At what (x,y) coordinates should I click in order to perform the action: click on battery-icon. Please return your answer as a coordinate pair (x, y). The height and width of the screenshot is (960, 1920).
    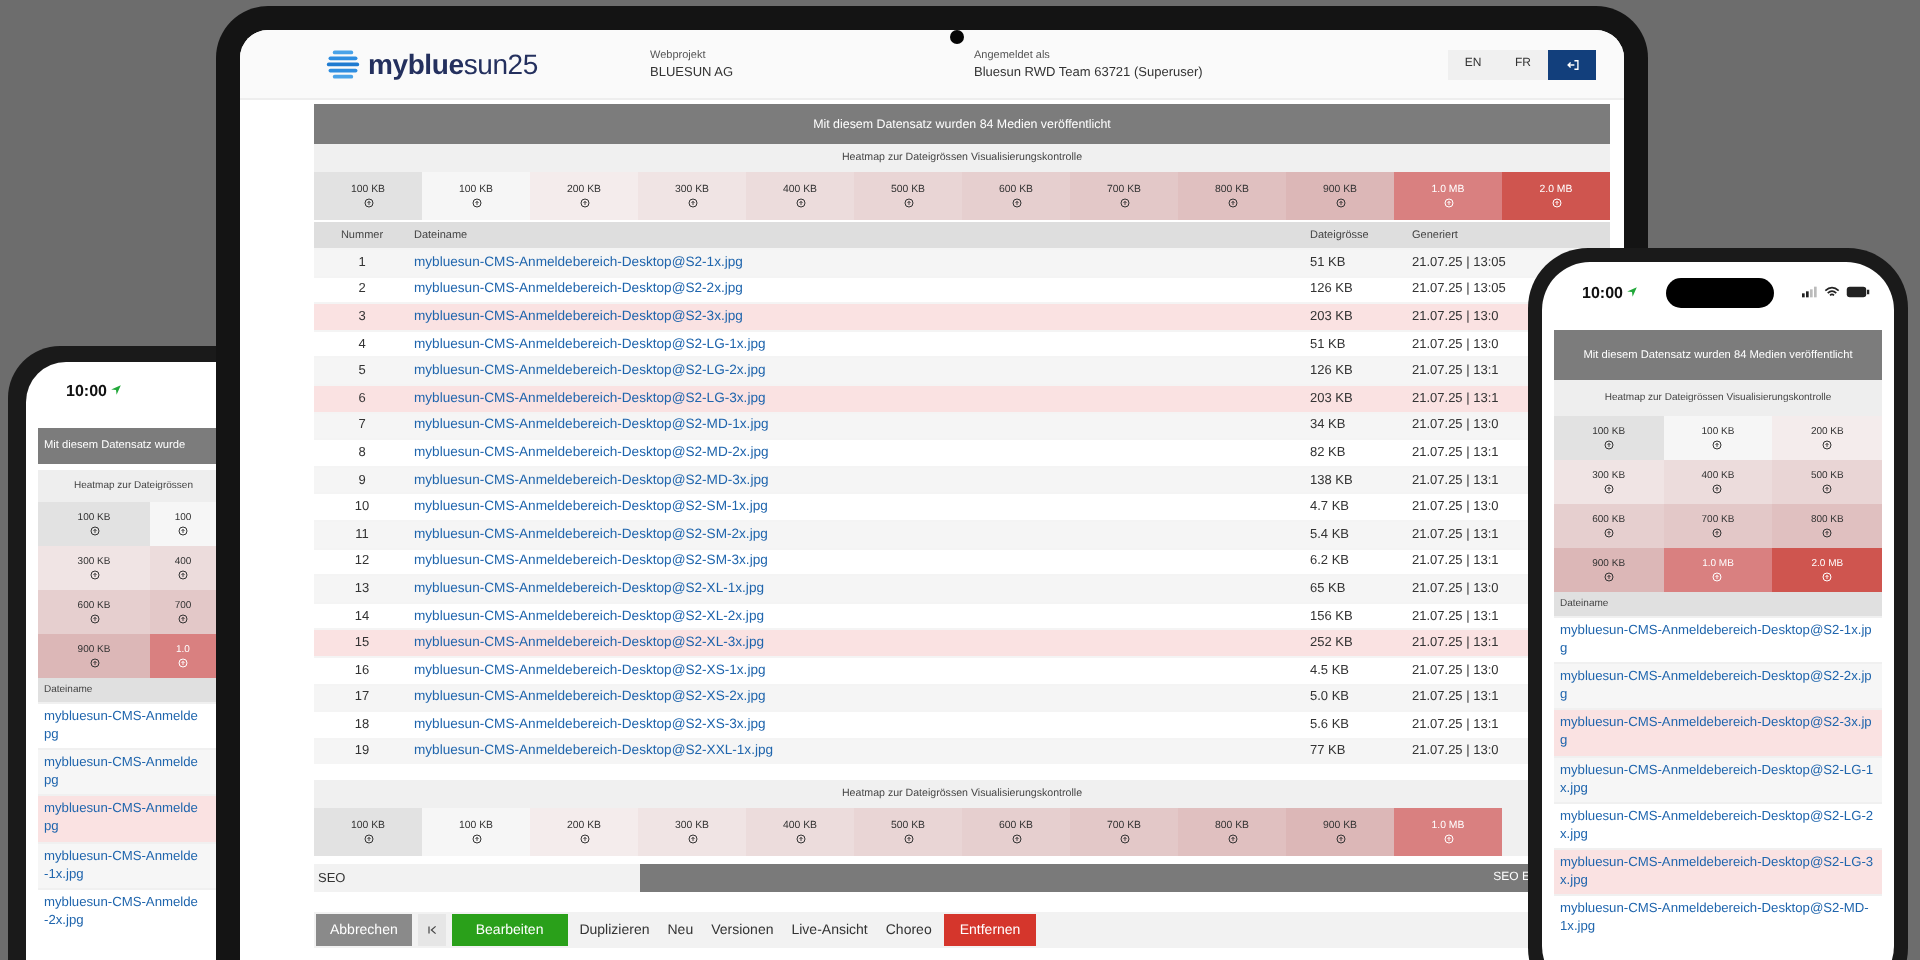
    Looking at the image, I should click on (1858, 292).